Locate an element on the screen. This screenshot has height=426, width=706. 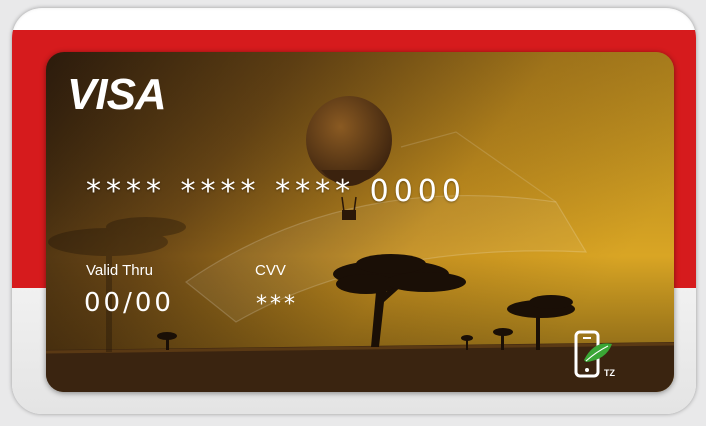
valid-thru-value: 00/00 is located at coordinates (129, 303).